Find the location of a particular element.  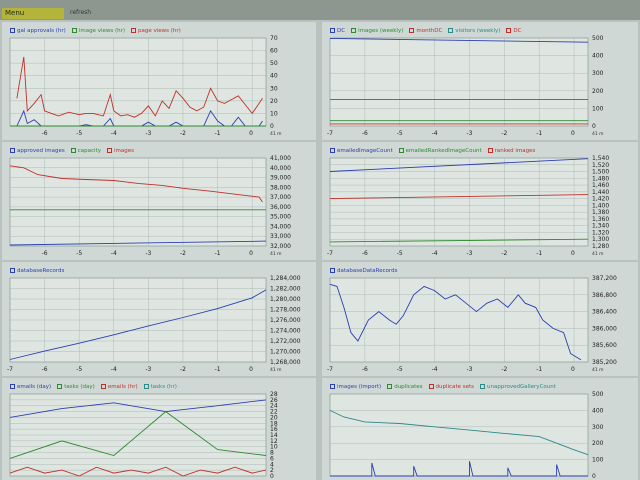

y-tick-label: 1,500 is located at coordinates (600, 172).